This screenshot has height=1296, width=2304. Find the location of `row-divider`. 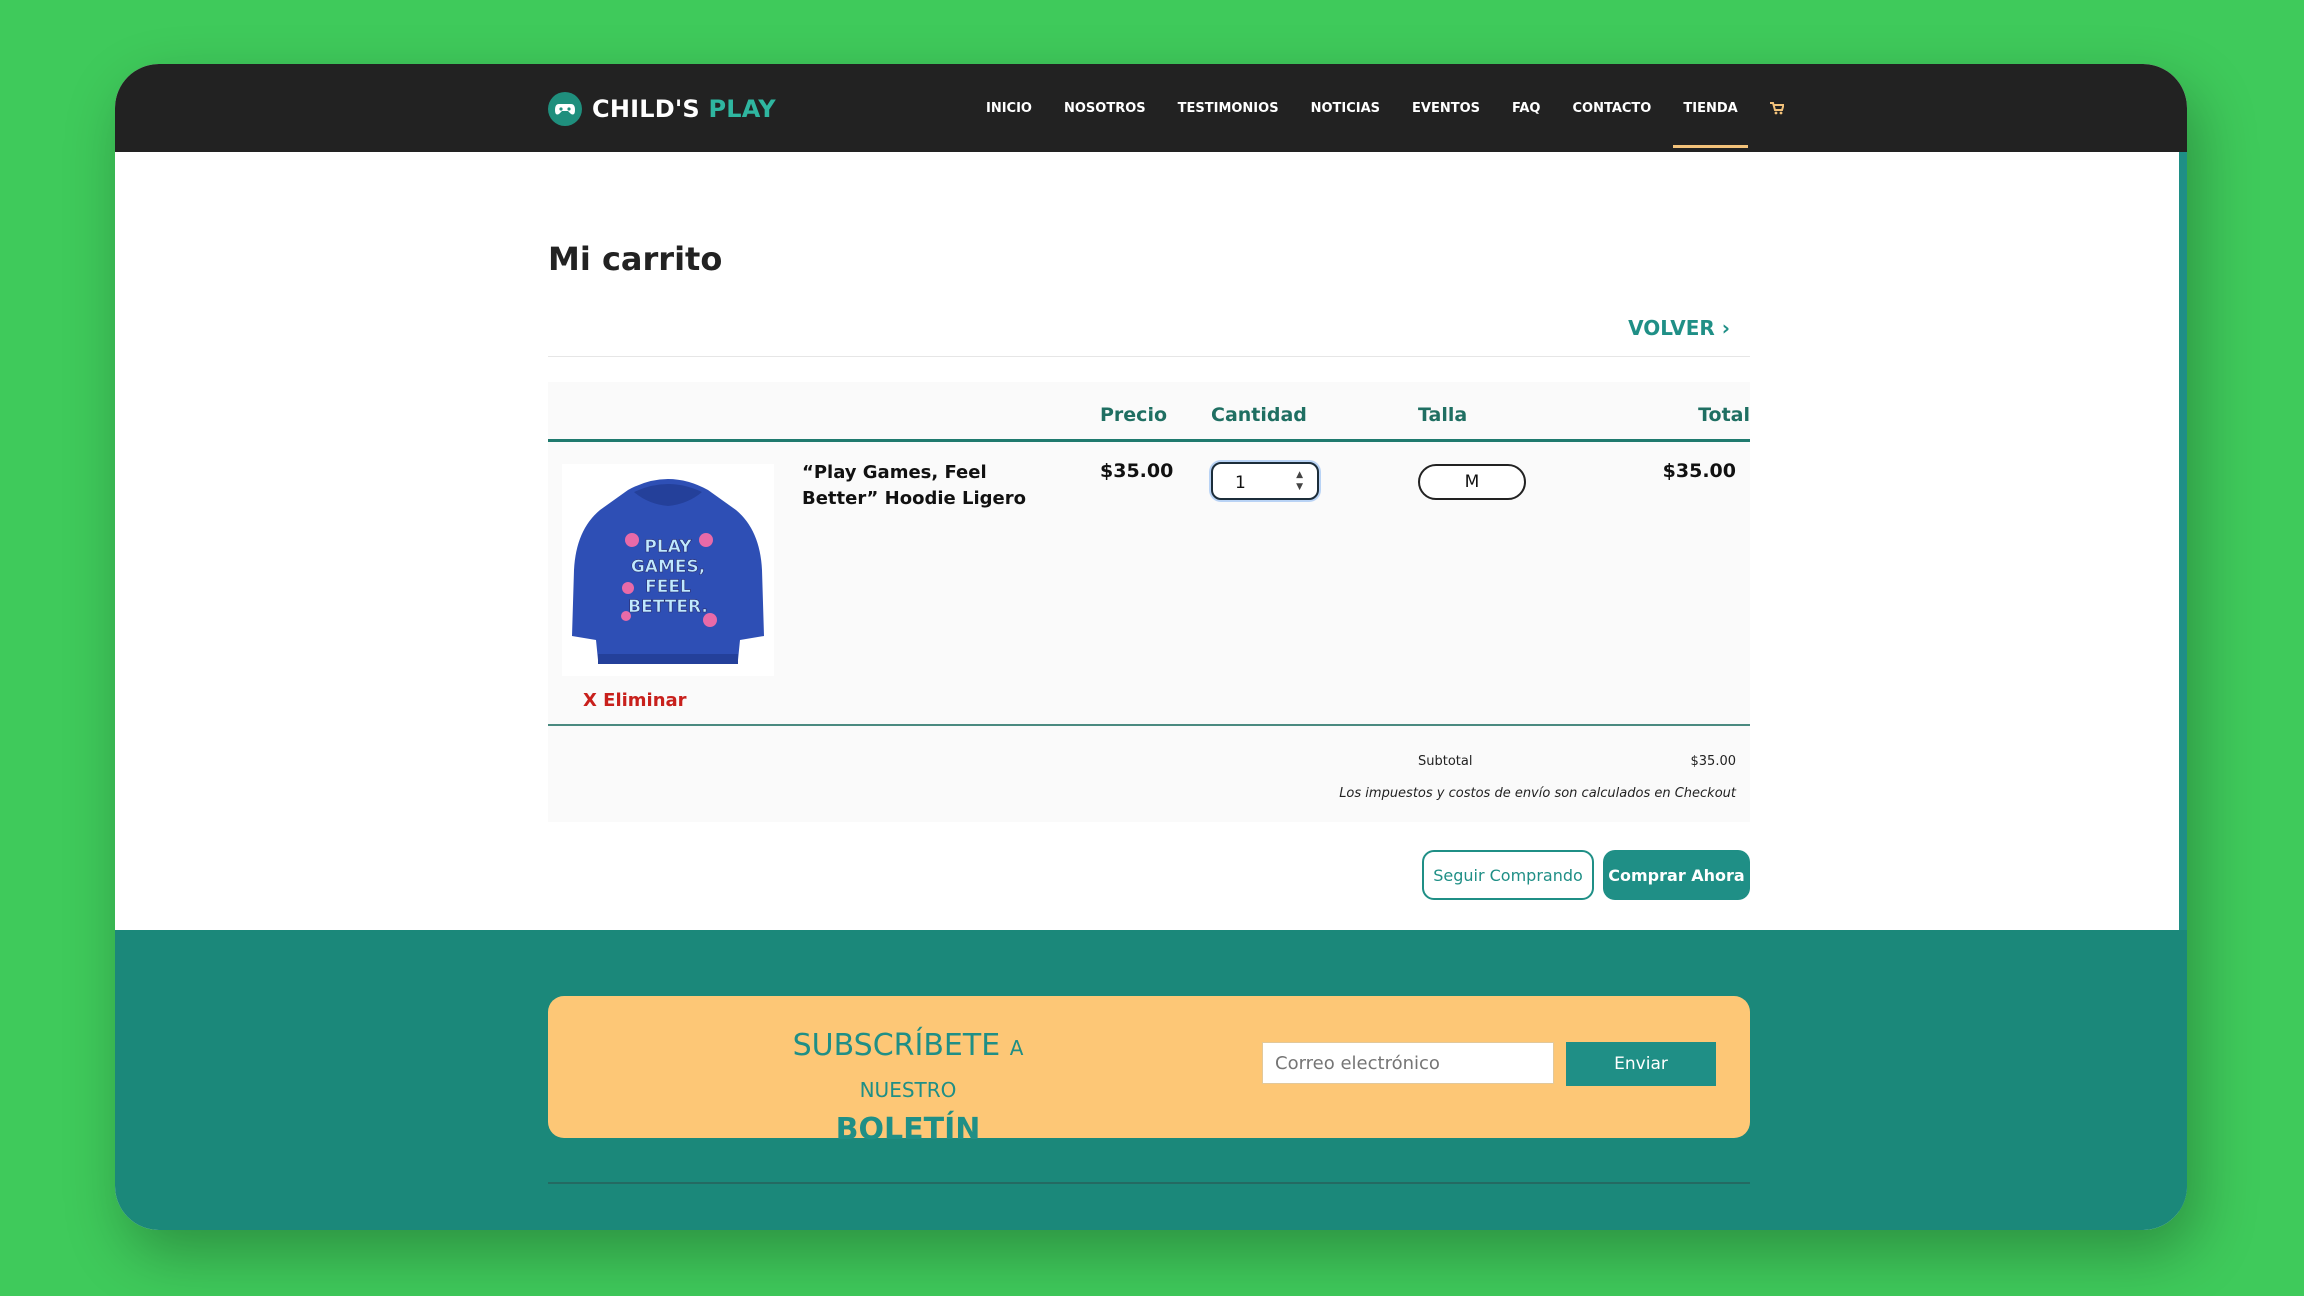

row-divider is located at coordinates (1149, 725).